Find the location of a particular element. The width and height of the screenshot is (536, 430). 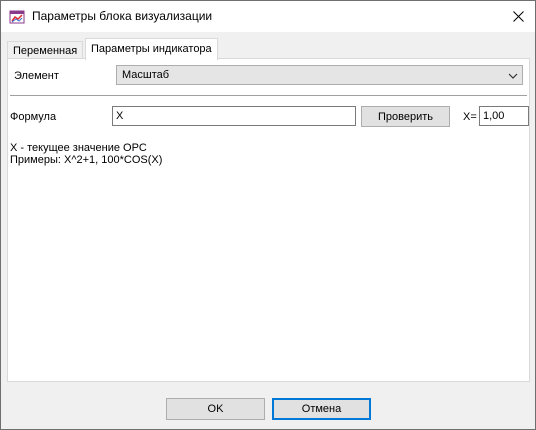

window-title: Параметры блока визуализации is located at coordinates (122, 16).